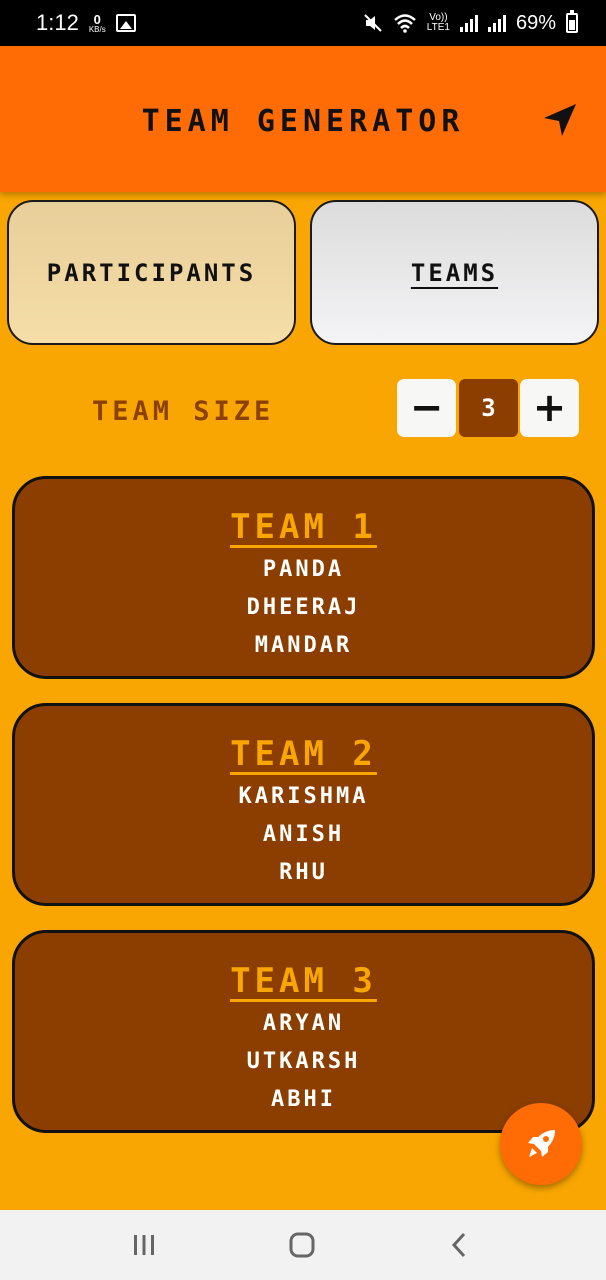 The height and width of the screenshot is (1280, 606). Describe the element at coordinates (572, 21) in the screenshot. I see `battery-icon` at that location.